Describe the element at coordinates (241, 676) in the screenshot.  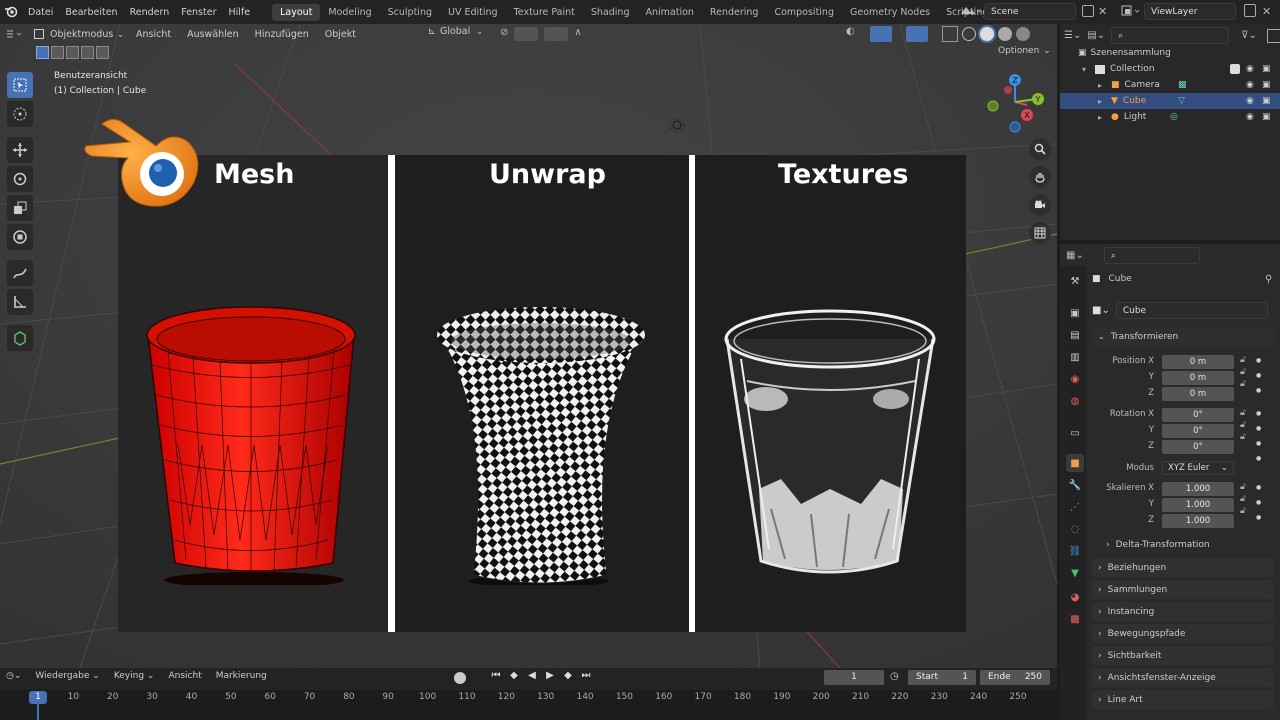
I see `menu-markierung: Markierung` at that location.